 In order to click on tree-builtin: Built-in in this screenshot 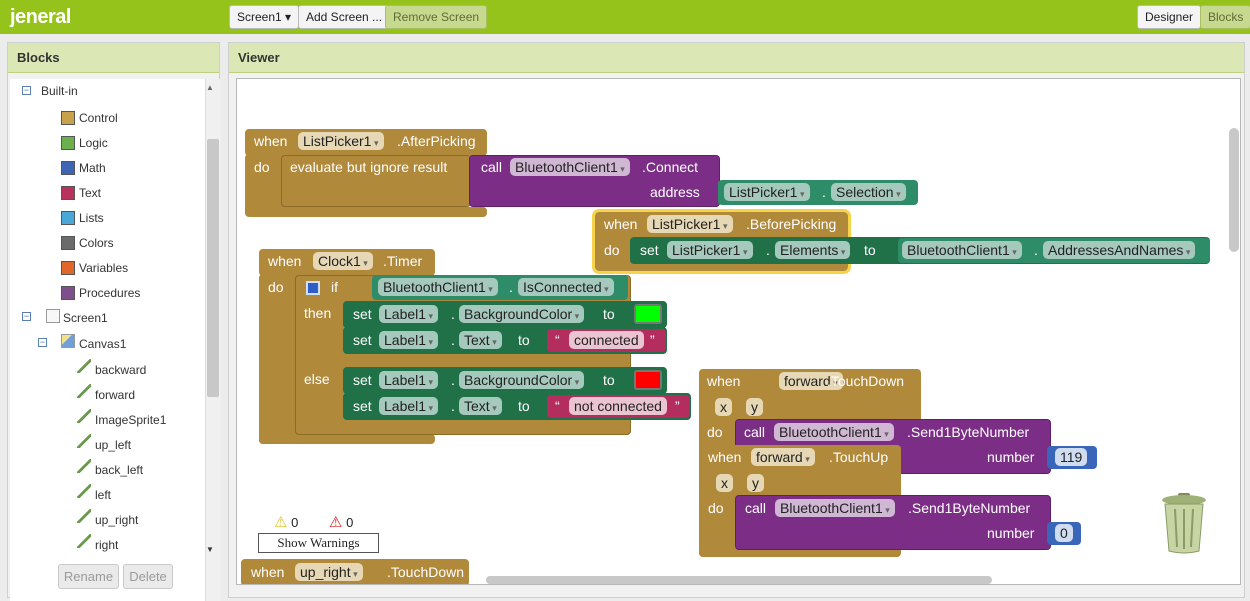, I will do `click(59, 91)`.